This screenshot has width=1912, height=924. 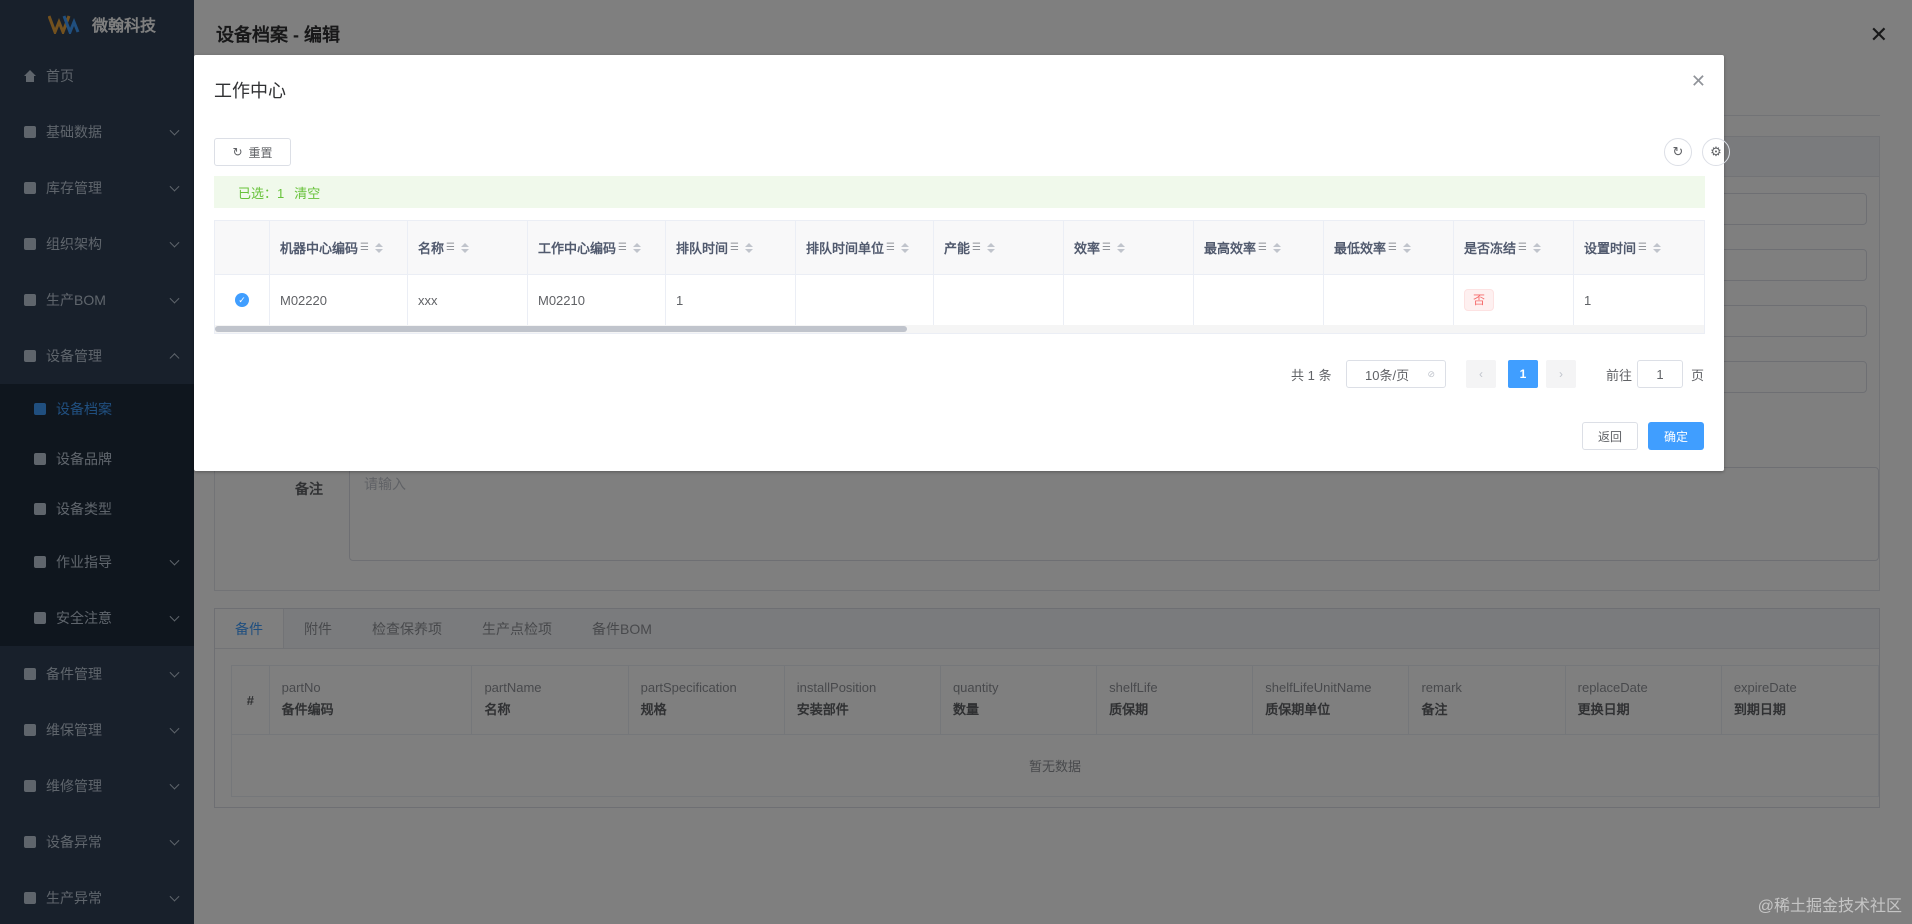 What do you see at coordinates (1610, 436) in the screenshot?
I see `back-button: 返回` at bounding box center [1610, 436].